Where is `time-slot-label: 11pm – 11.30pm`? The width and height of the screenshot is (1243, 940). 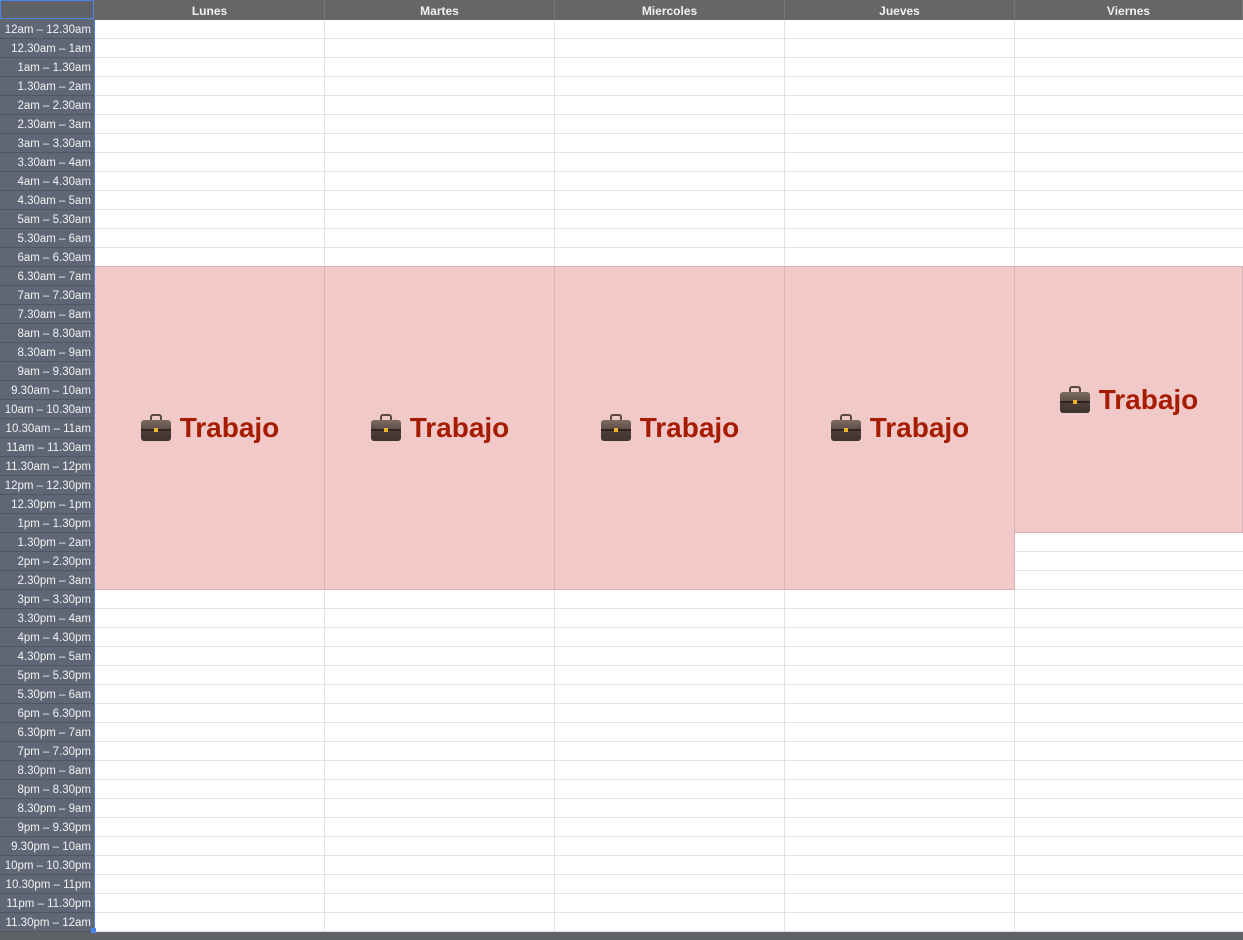 time-slot-label: 11pm – 11.30pm is located at coordinates (47, 903).